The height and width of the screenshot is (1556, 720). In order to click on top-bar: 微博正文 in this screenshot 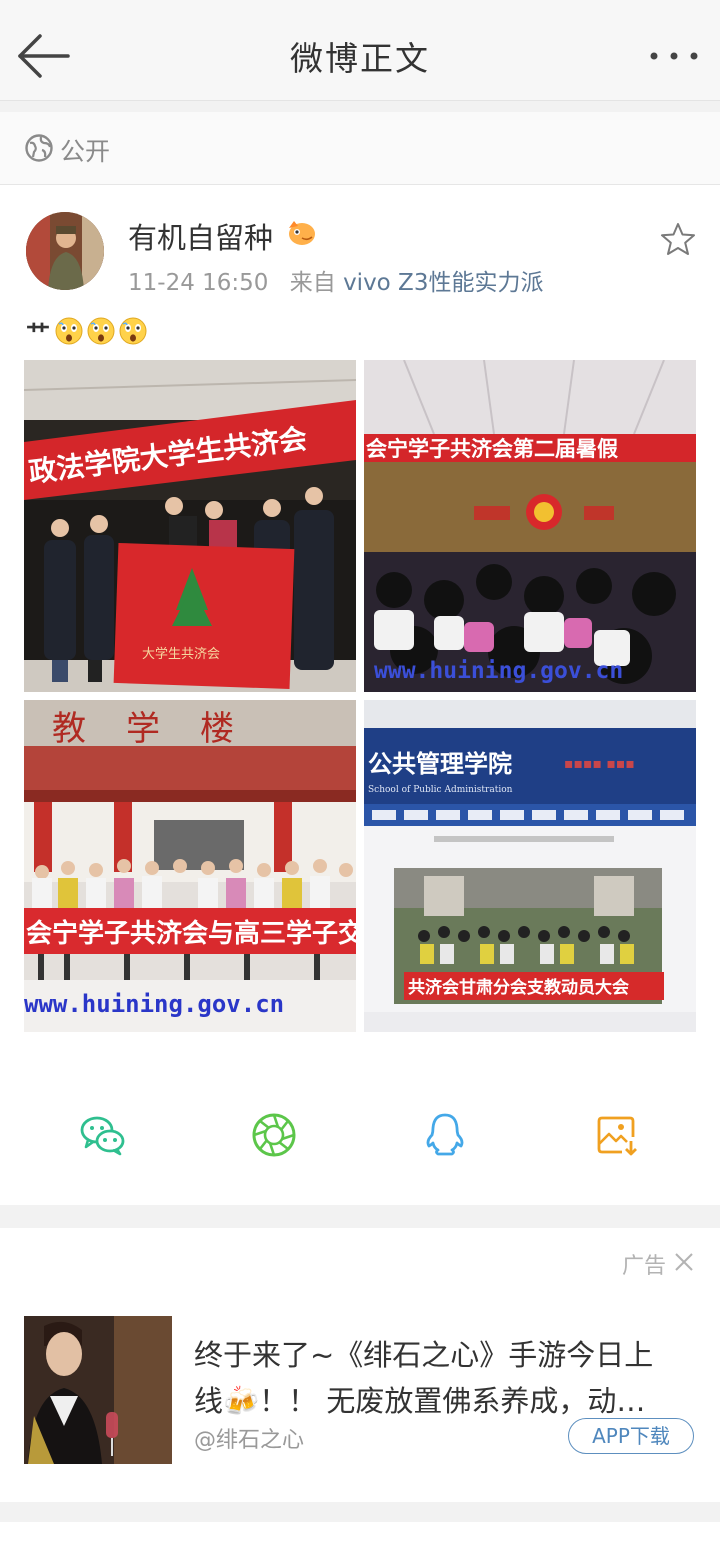, I will do `click(360, 50)`.